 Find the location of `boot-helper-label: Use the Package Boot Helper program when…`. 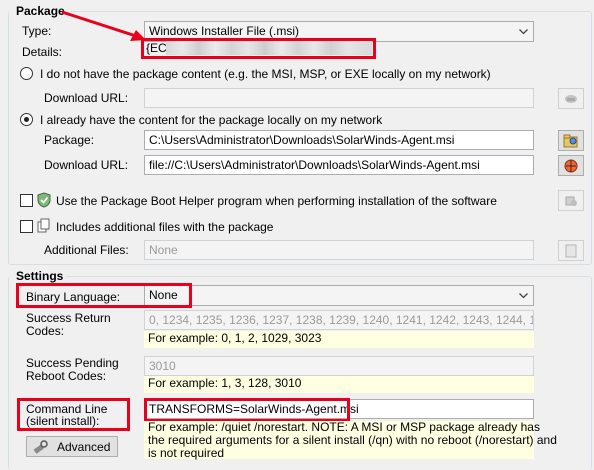

boot-helper-label: Use the Package Boot Helper program when… is located at coordinates (276, 201).